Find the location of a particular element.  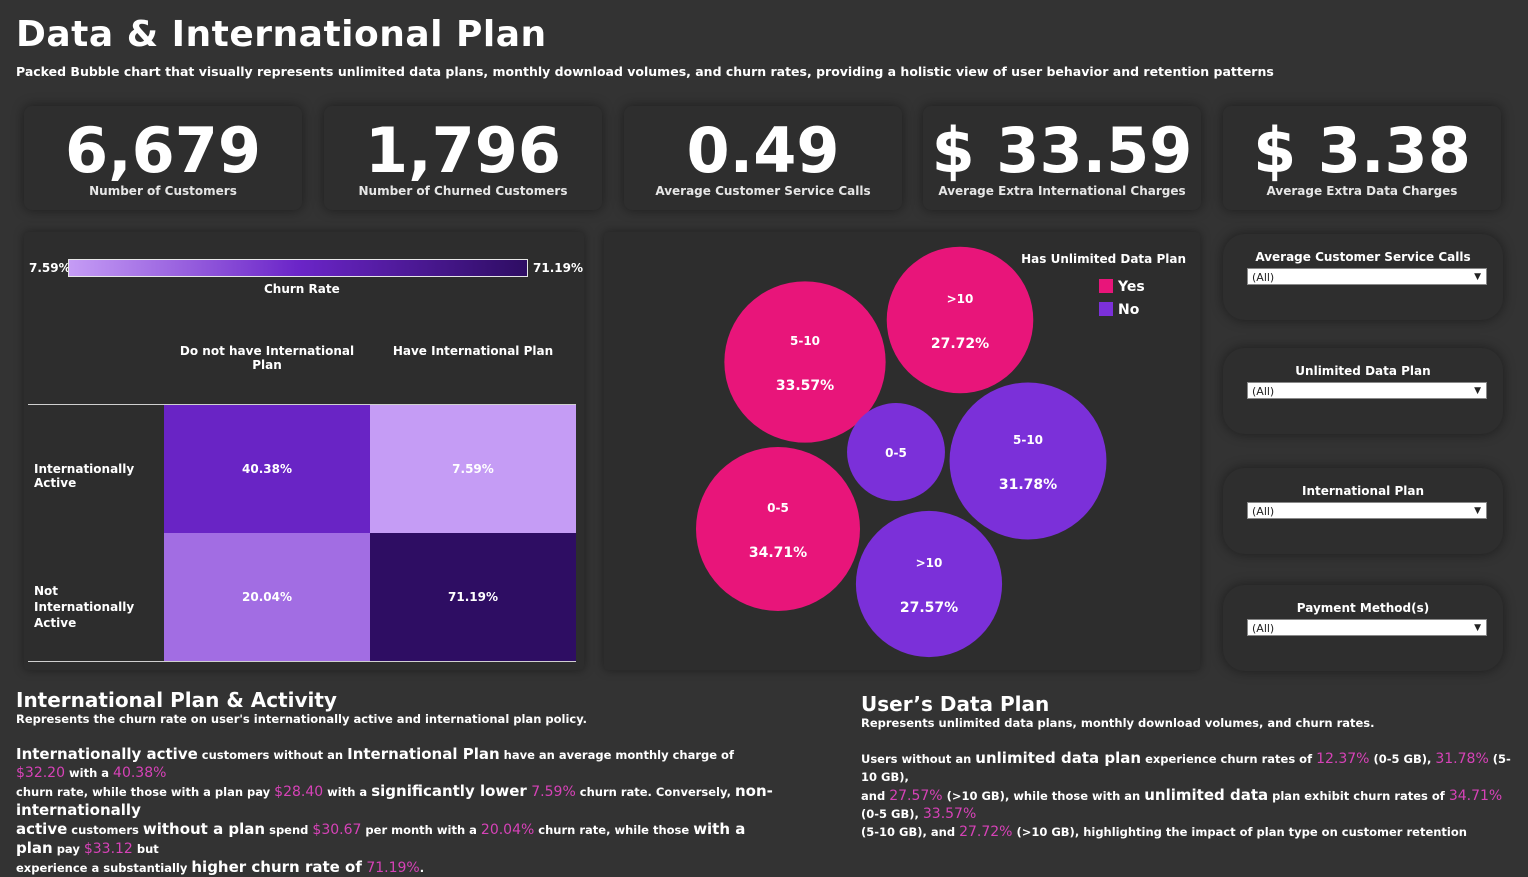

bubble-no-5-10: 5-10 31.78% is located at coordinates (1028, 461).